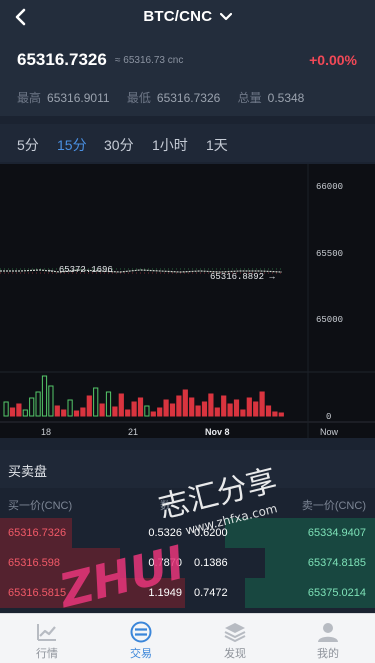  What do you see at coordinates (217, 432) in the screenshot?
I see `x-tick: Nov 8` at bounding box center [217, 432].